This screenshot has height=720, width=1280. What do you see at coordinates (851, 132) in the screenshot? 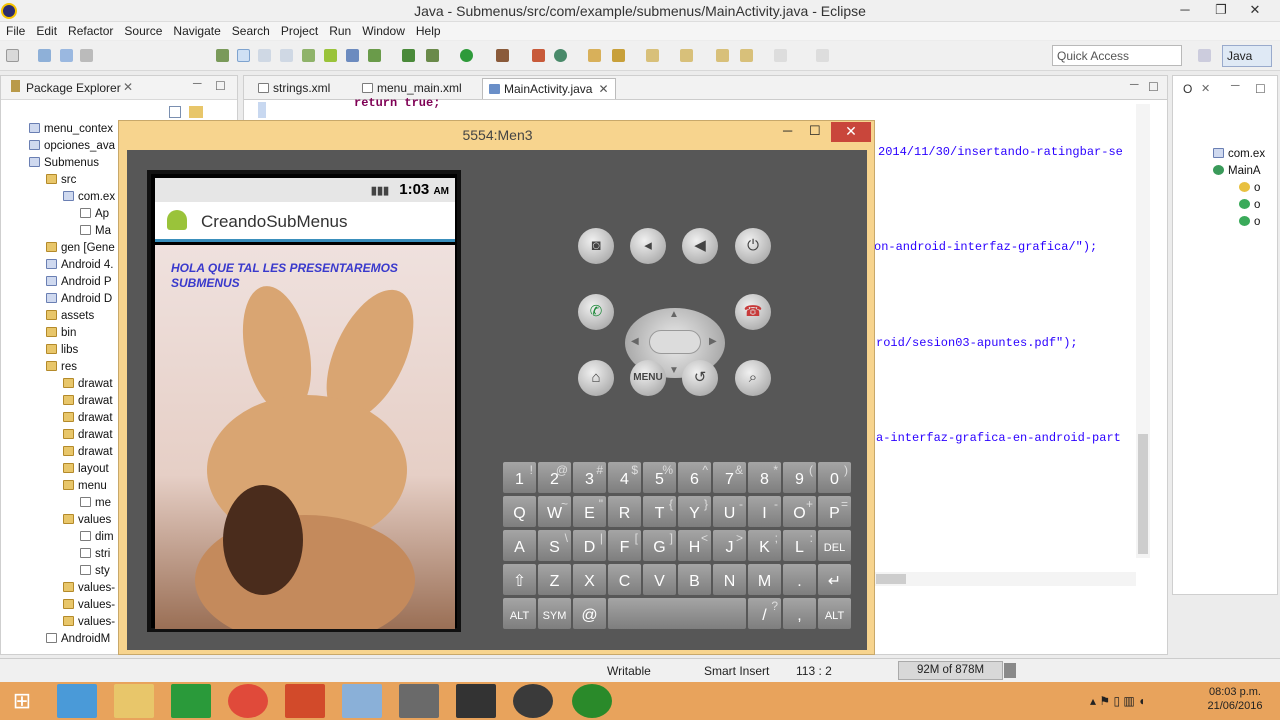
I see `emulator-close-button: ✕` at bounding box center [851, 132].